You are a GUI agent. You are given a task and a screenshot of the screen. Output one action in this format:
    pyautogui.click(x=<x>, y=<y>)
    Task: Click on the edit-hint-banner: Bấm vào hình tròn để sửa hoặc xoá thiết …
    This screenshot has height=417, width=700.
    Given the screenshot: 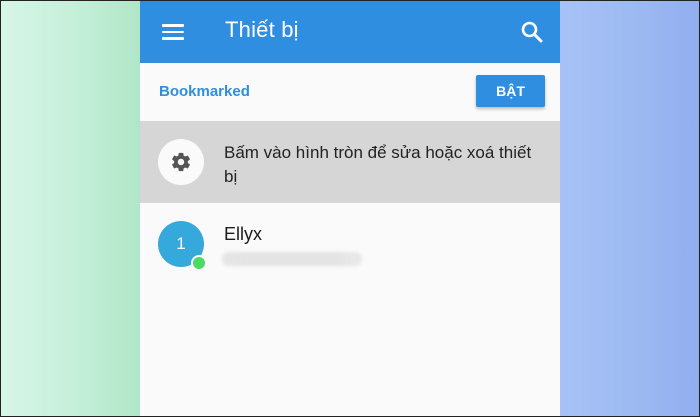 What is the action you would take?
    pyautogui.click(x=350, y=162)
    